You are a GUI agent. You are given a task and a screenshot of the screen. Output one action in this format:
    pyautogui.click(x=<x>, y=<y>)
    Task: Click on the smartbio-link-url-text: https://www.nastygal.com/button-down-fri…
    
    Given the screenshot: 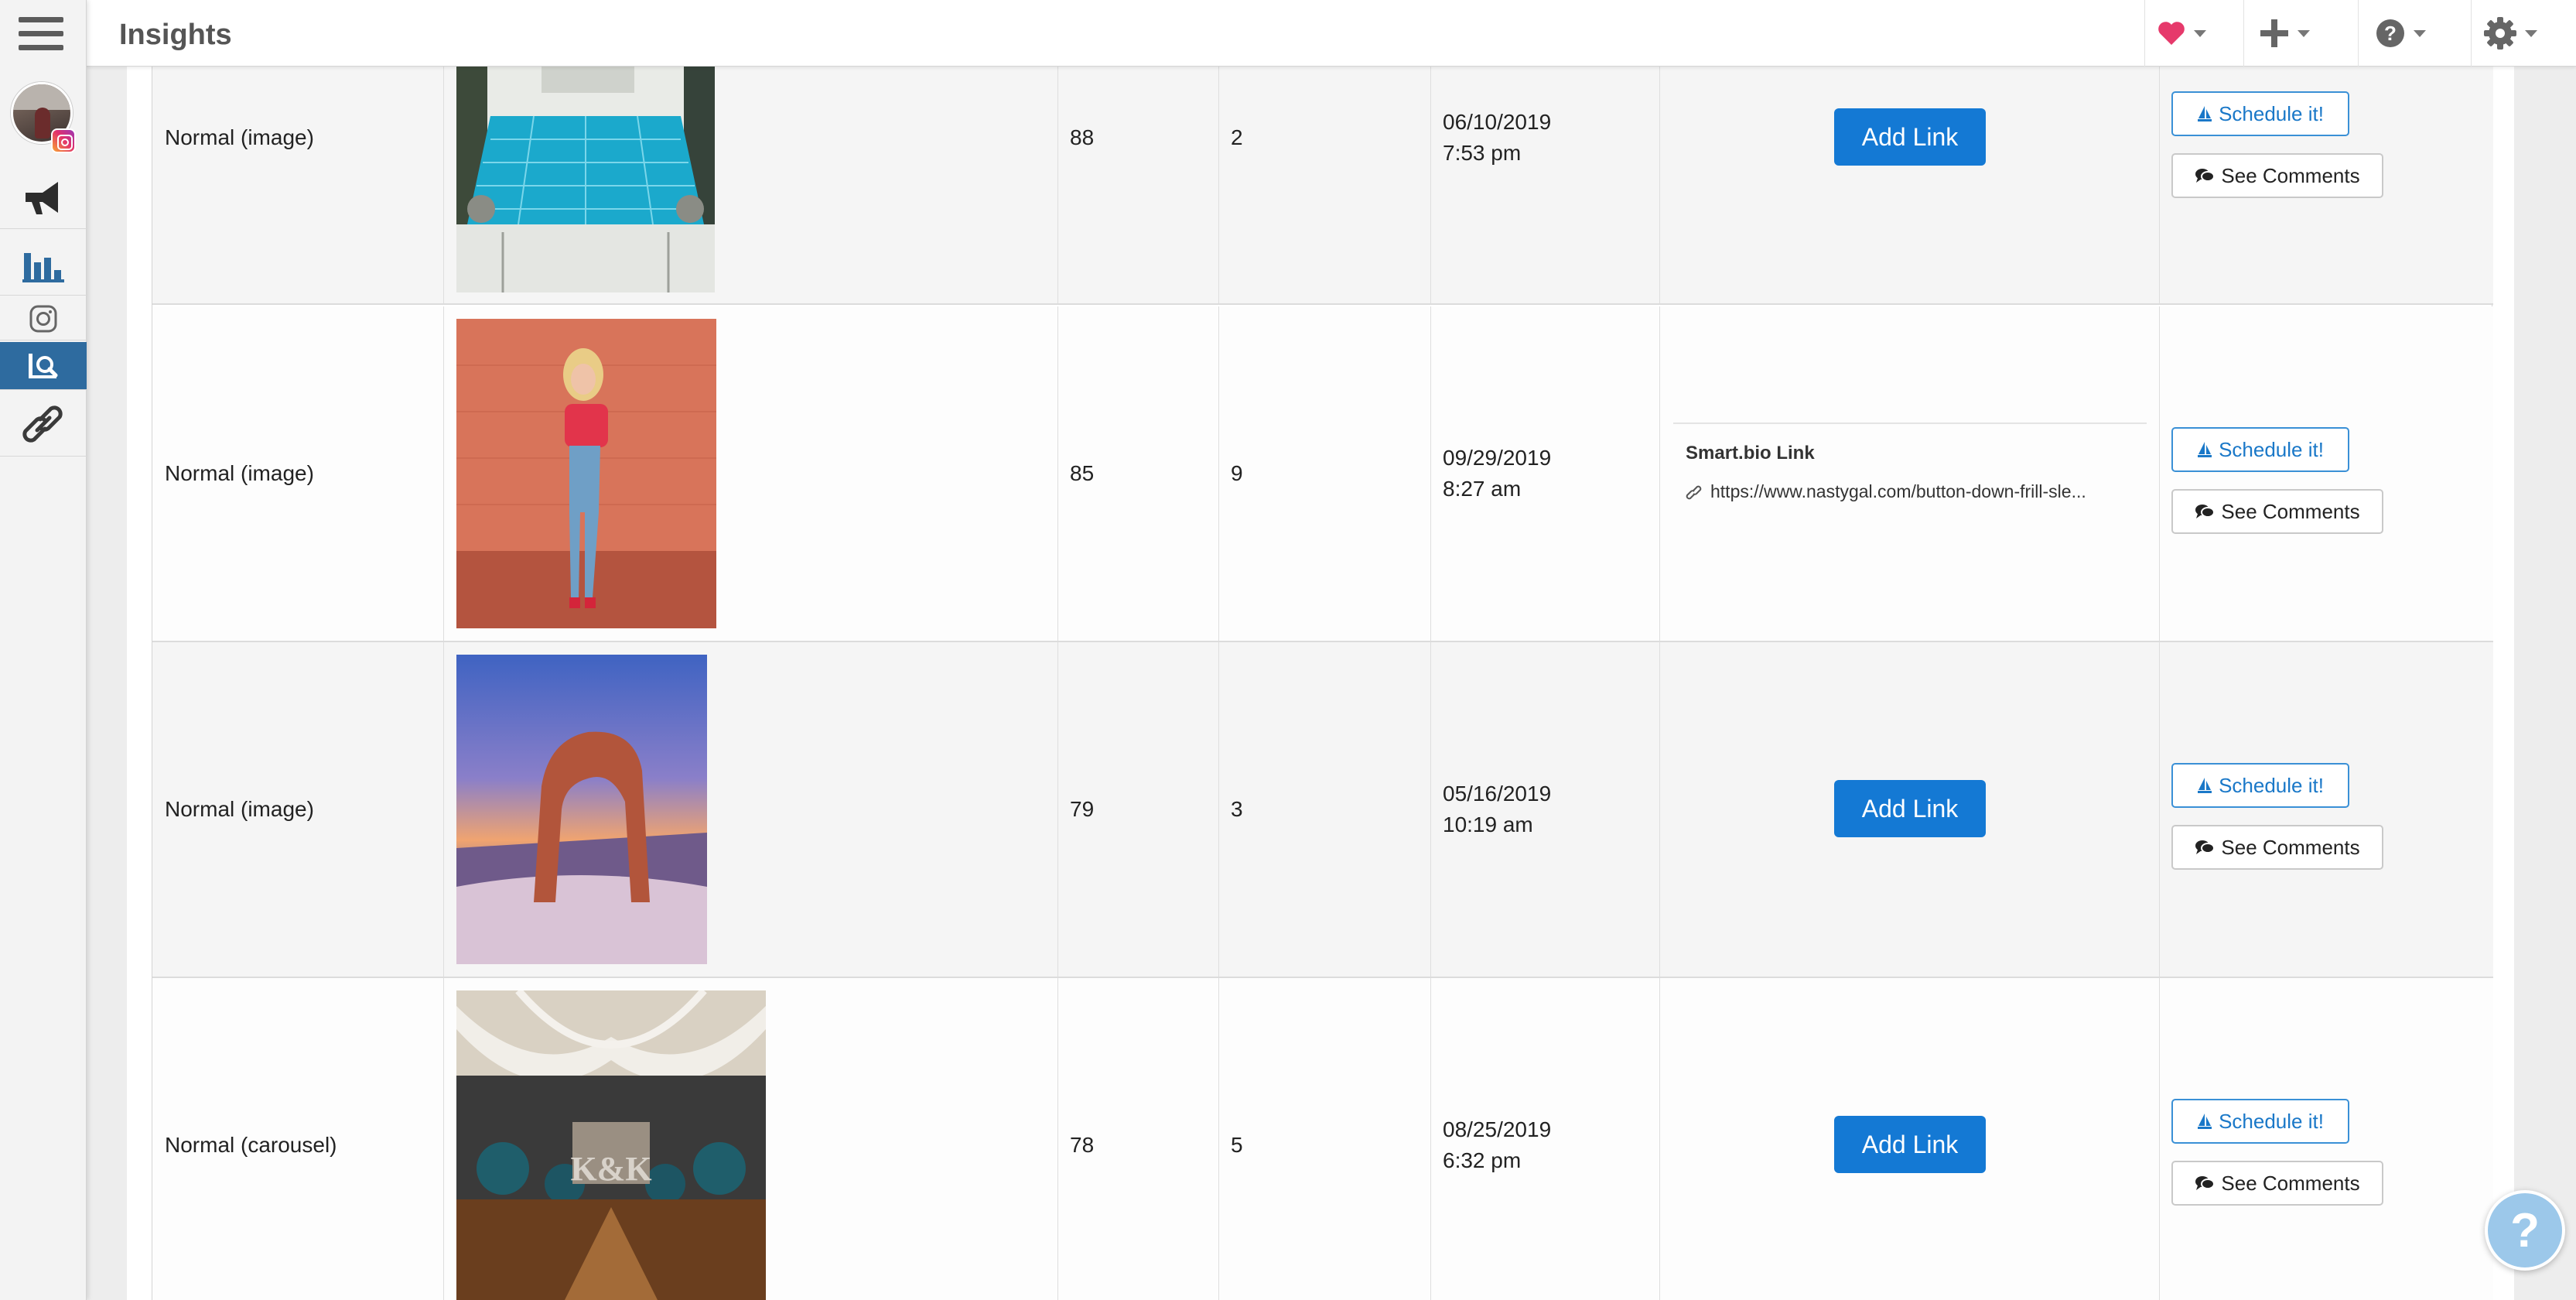 What is the action you would take?
    pyautogui.click(x=1898, y=491)
    